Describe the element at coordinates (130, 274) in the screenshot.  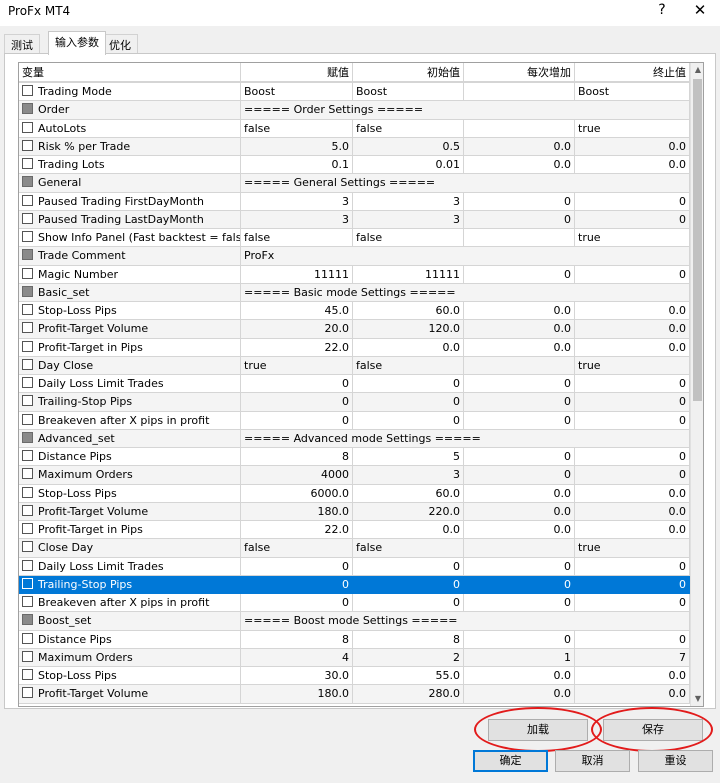
I see `param-name-cell: Magic Number` at that location.